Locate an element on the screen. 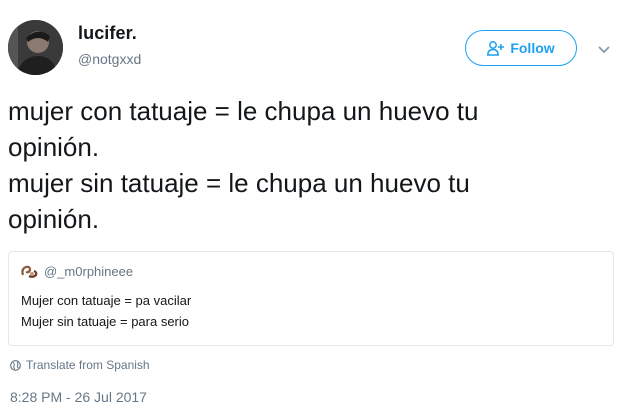 Image resolution: width=624 pixels, height=420 pixels. display-name: lucifer. is located at coordinates (107, 33).